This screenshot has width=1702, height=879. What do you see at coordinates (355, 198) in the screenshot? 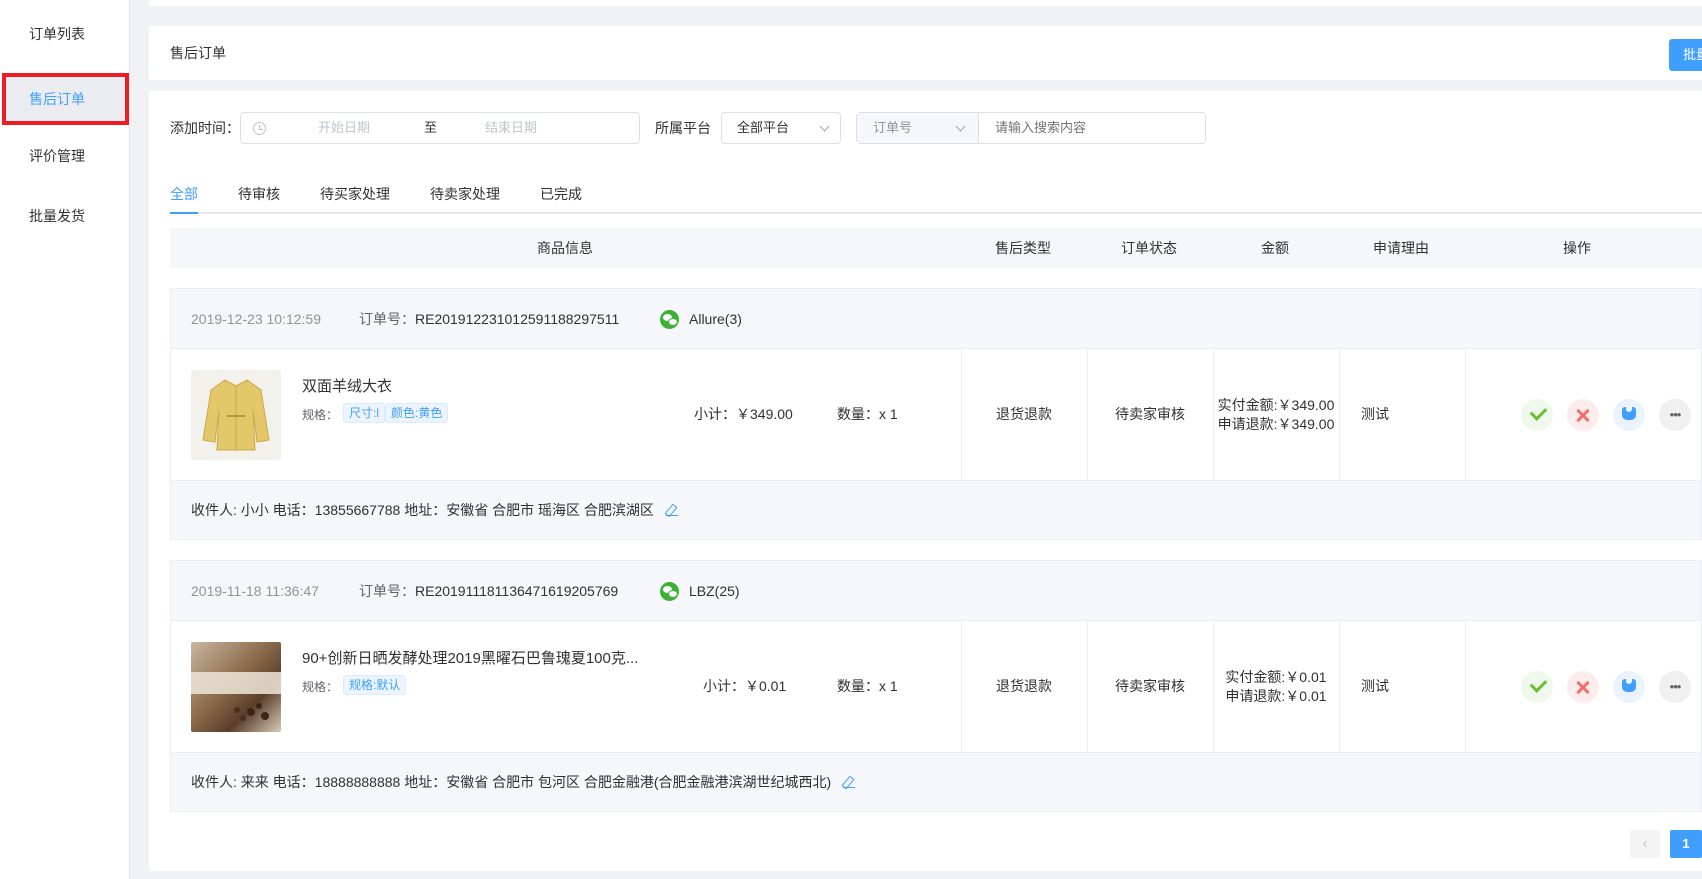
I see `tab-pending-buyer: 待买家处理` at bounding box center [355, 198].